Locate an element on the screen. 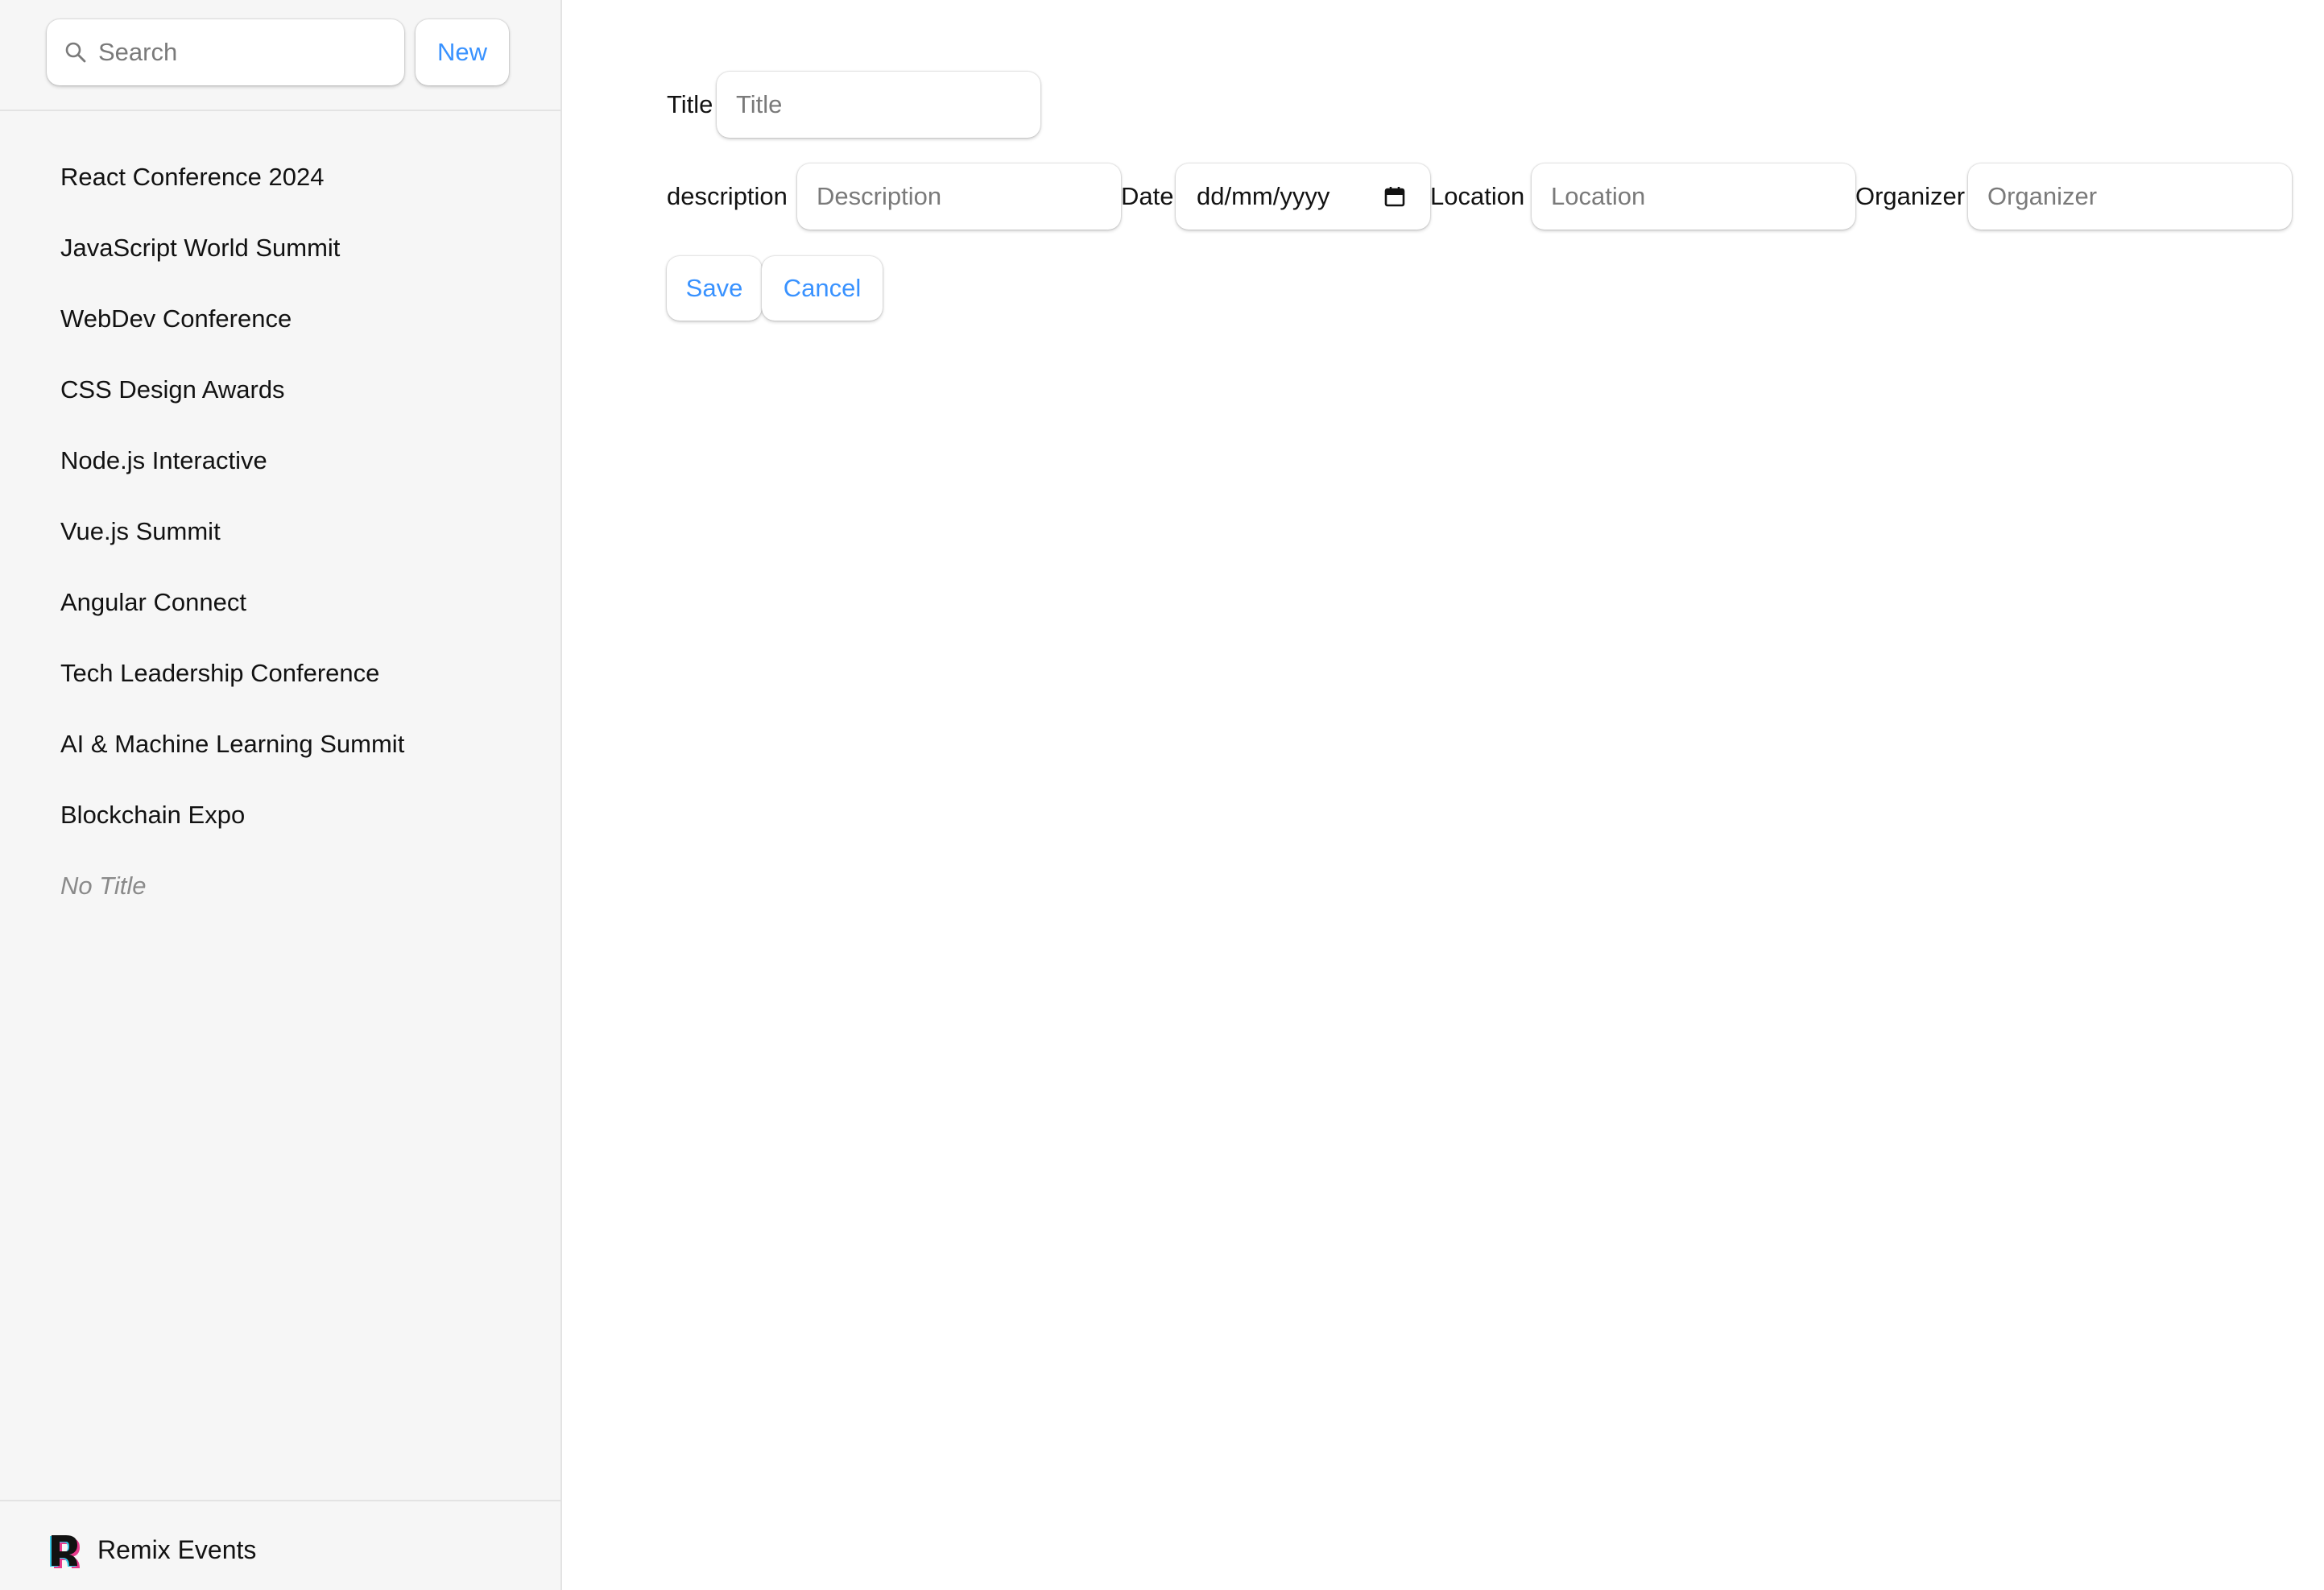  title-label: Title is located at coordinates (690, 104).